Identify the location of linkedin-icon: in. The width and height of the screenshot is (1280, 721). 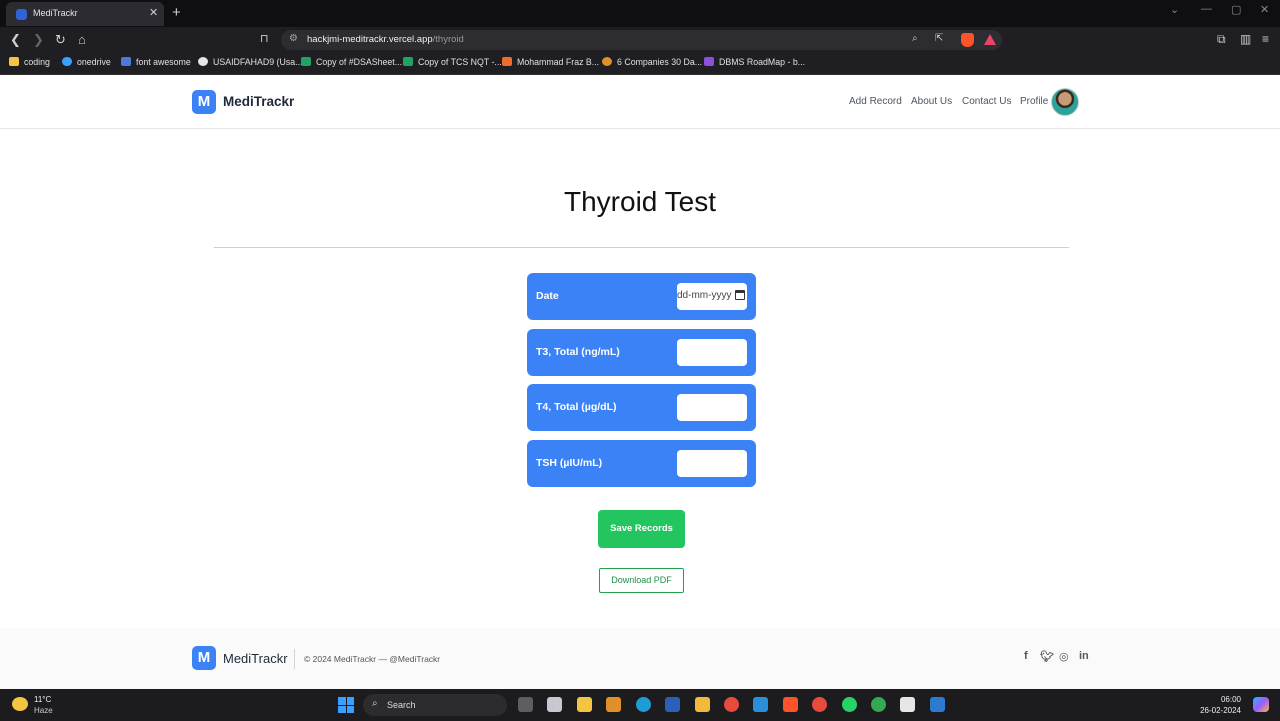
(1084, 656).